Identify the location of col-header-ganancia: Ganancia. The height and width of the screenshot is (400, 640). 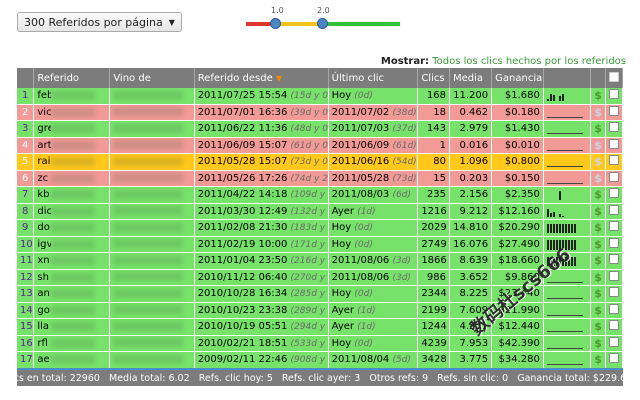
(517, 78).